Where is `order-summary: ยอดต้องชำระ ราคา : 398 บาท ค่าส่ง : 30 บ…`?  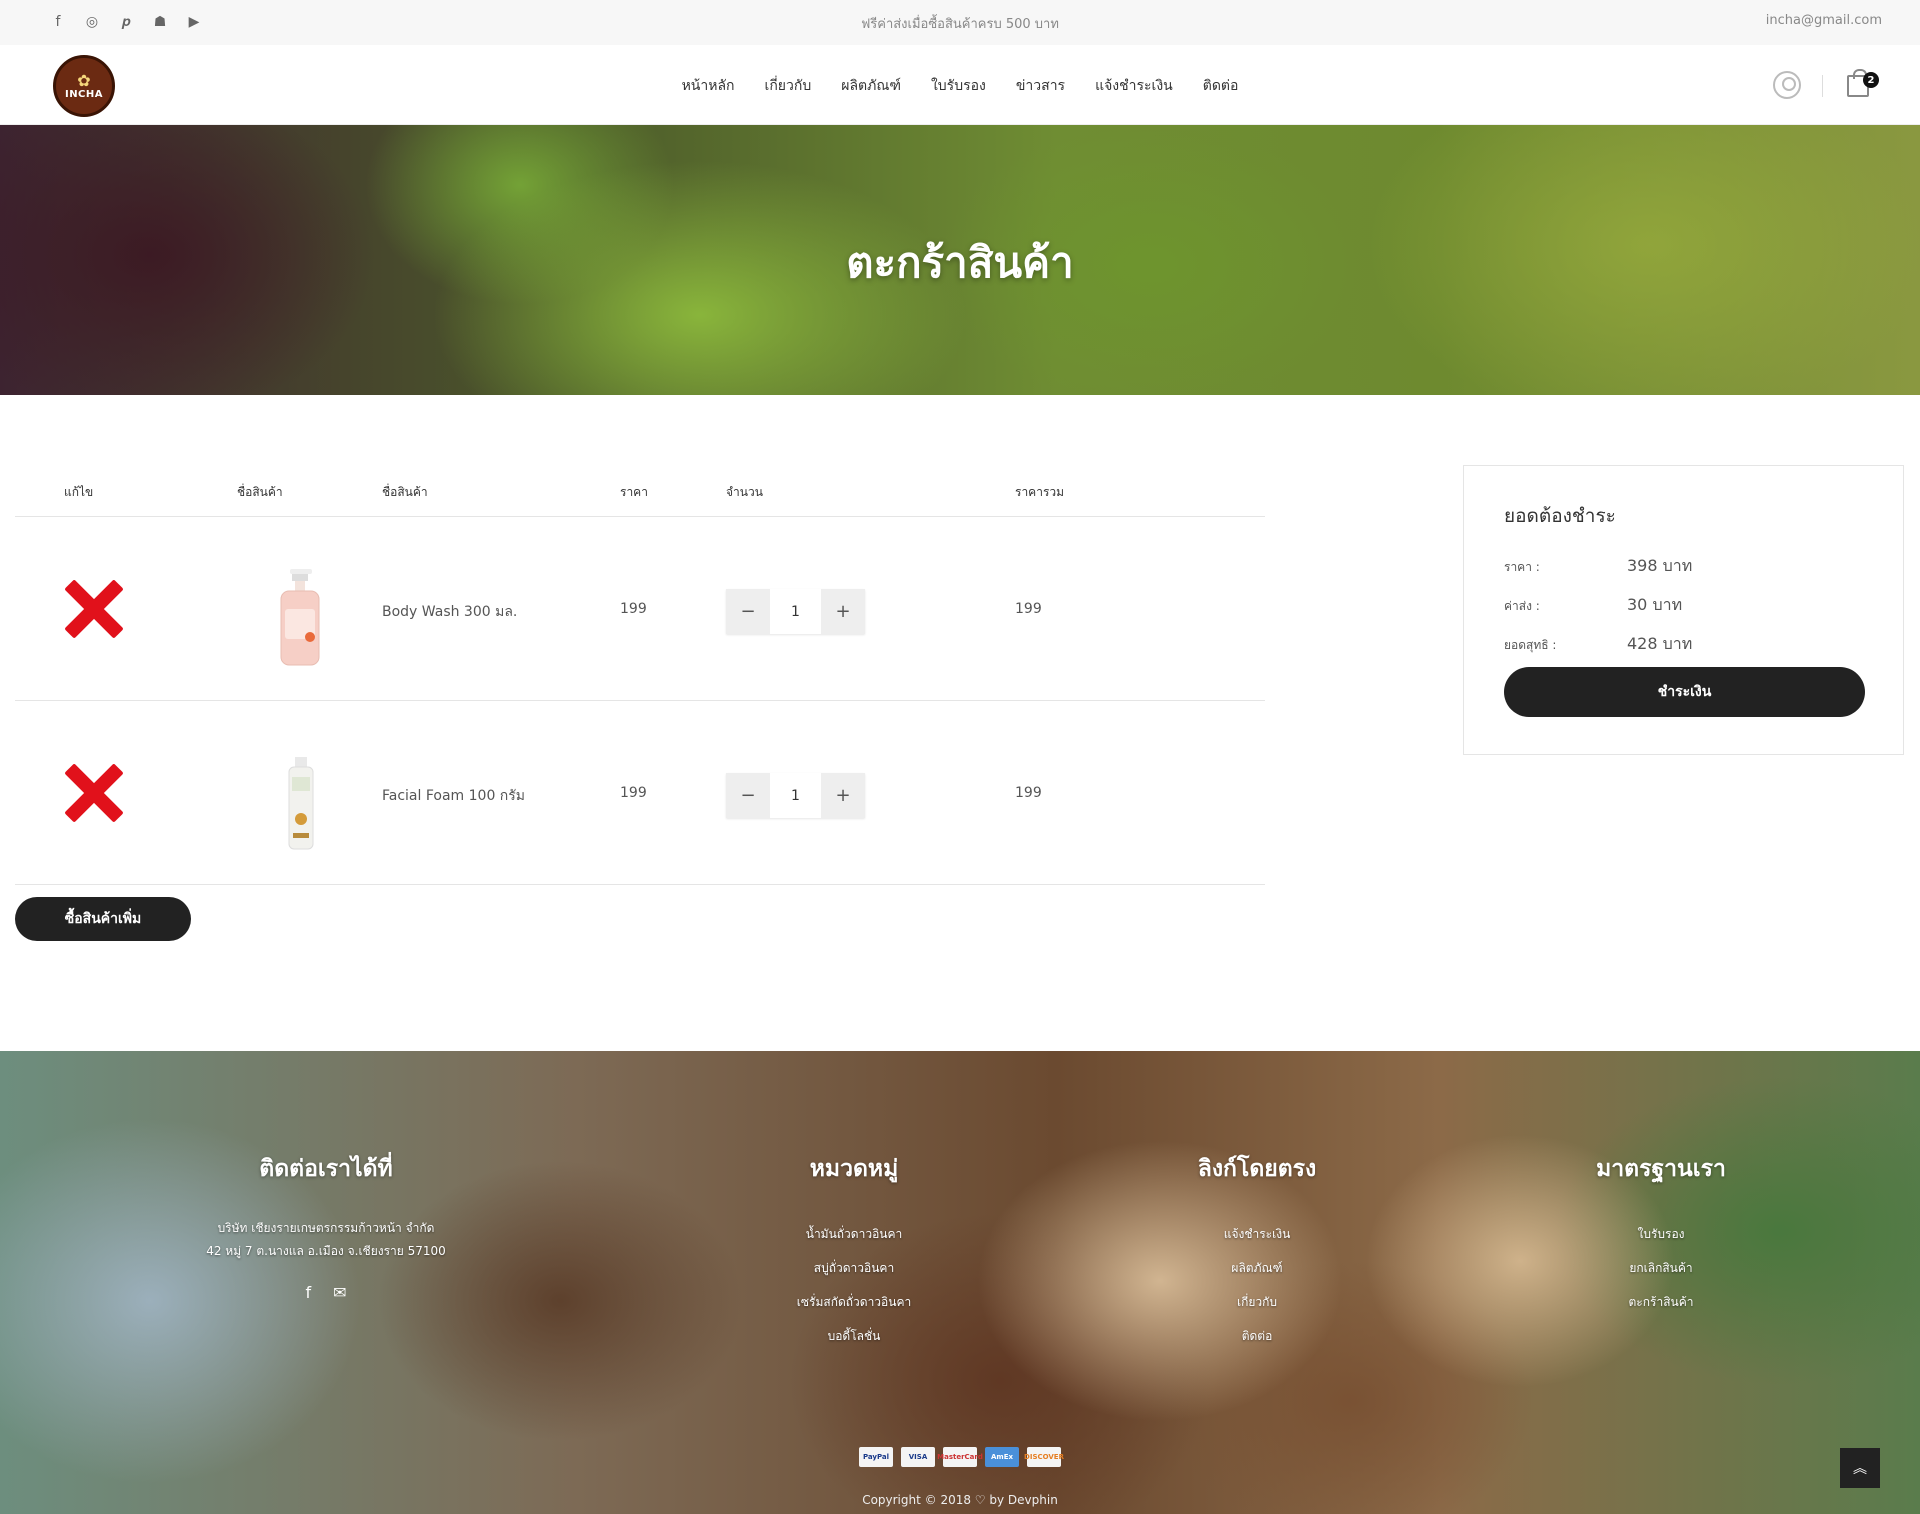
order-summary: ยอดต้องชำระ ราคา : 398 บาท ค่าส่ง : 30 บ… is located at coordinates (1683, 610).